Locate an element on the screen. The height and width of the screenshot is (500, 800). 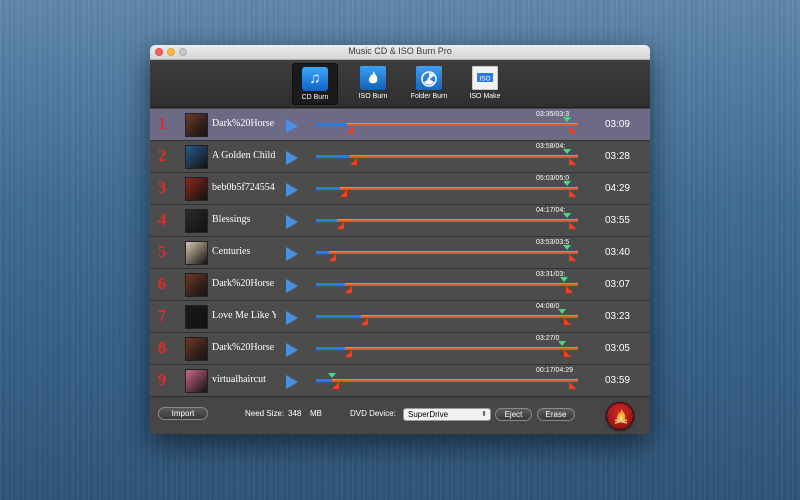
track-number: 3 is located at coordinates (162, 187).